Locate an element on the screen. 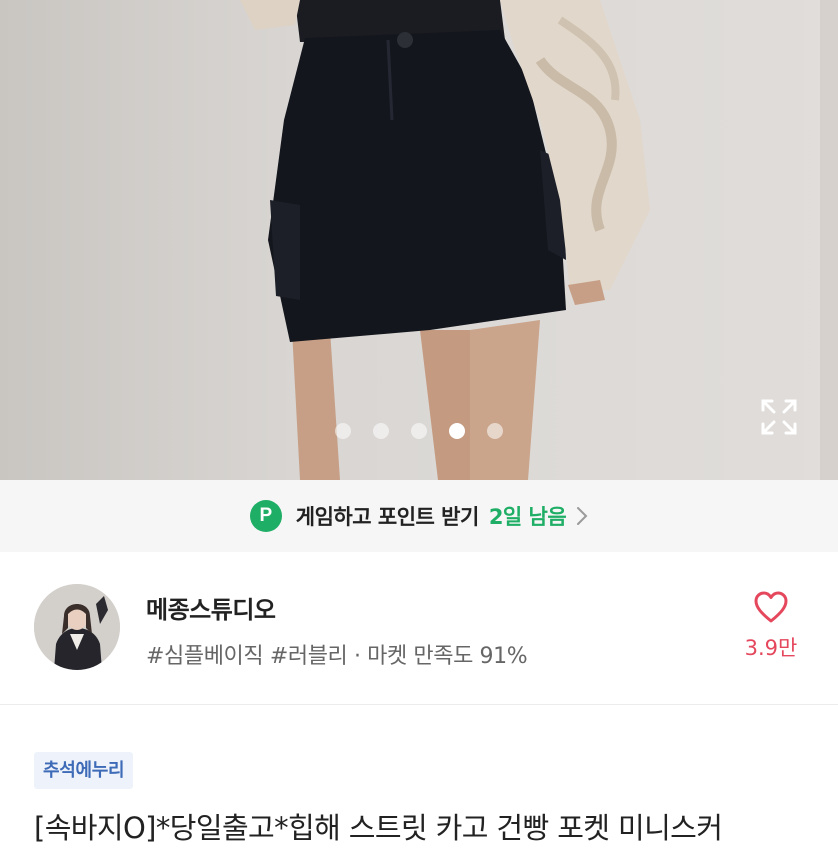 The image size is (838, 850). banner-days-left: 2일 남음 is located at coordinates (527, 517).